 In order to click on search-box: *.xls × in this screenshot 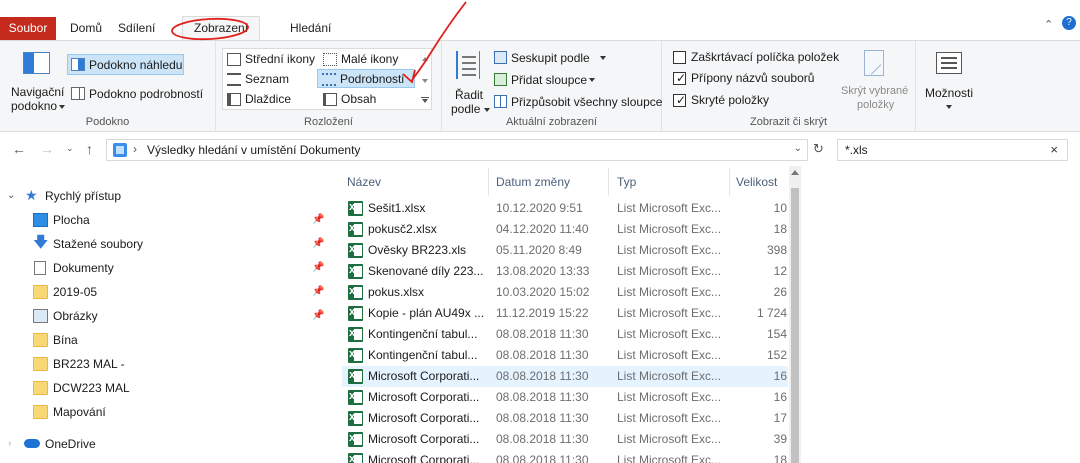, I will do `click(952, 150)`.